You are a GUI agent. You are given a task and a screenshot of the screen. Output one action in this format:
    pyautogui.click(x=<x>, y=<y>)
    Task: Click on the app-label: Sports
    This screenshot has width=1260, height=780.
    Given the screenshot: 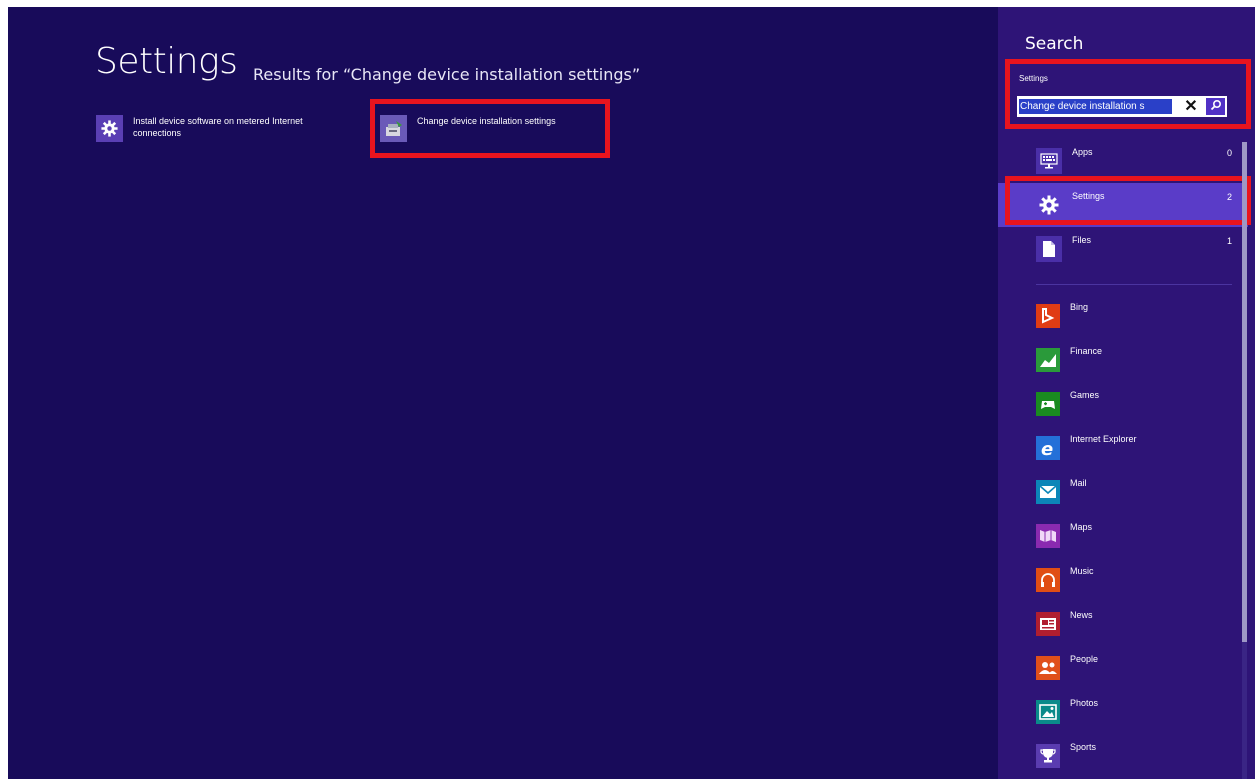 What is the action you would take?
    pyautogui.click(x=1083, y=747)
    